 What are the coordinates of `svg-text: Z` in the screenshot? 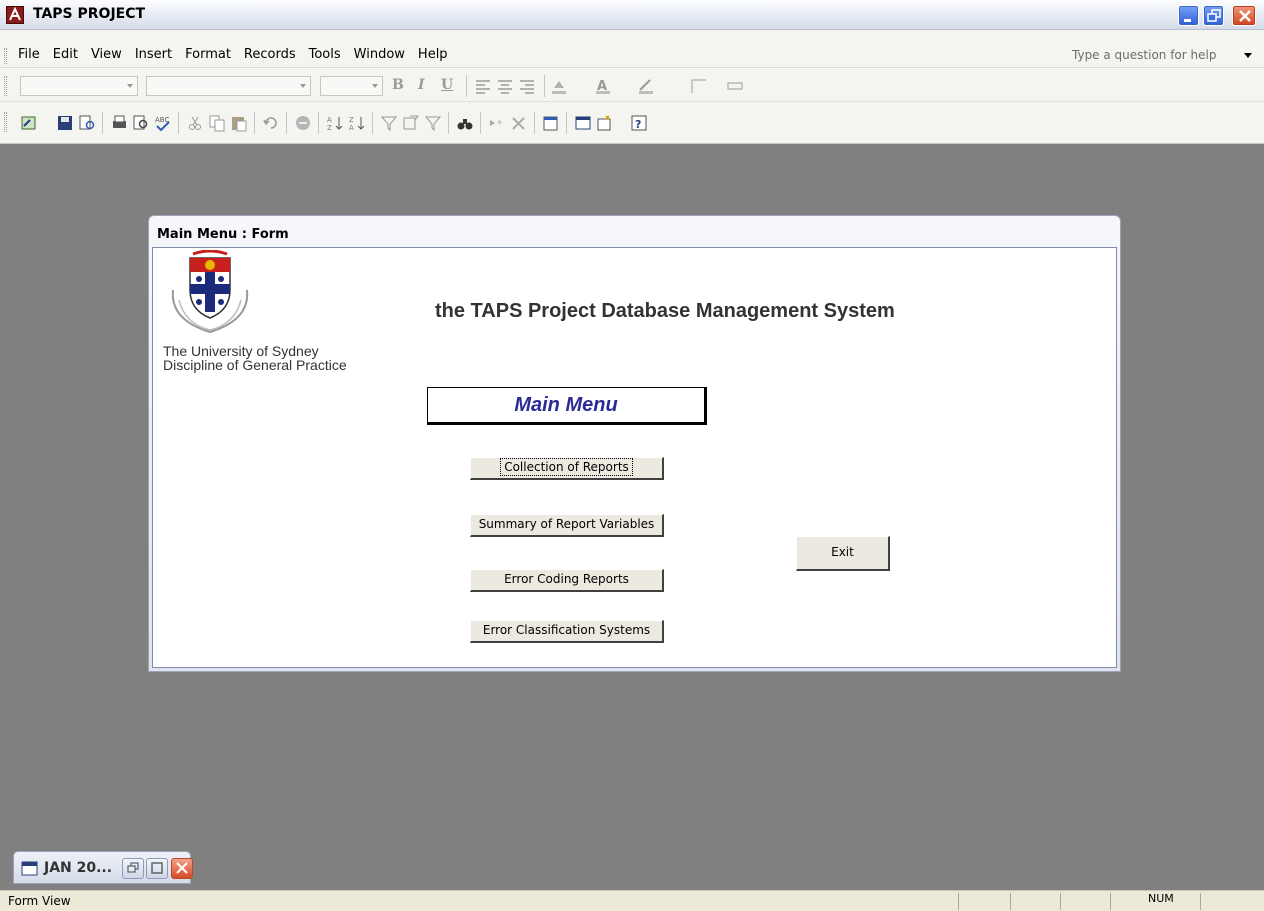 It's located at (329, 128).